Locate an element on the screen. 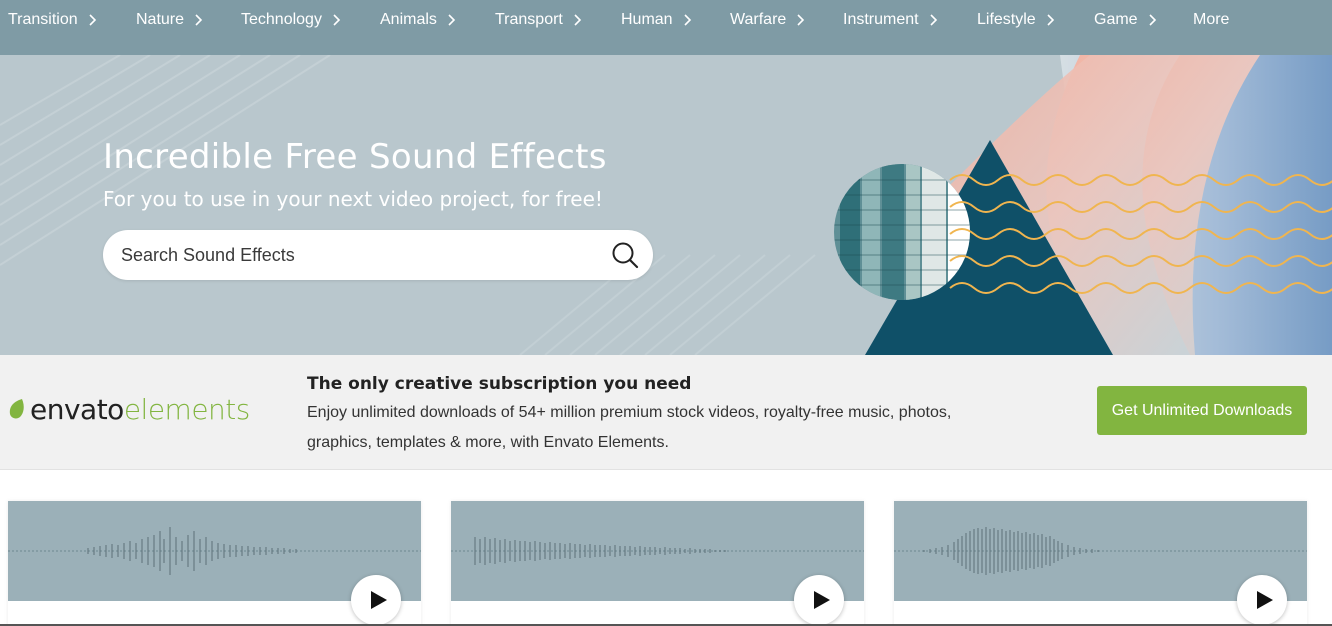  nav-item-nature: Nature is located at coordinates (171, 20).